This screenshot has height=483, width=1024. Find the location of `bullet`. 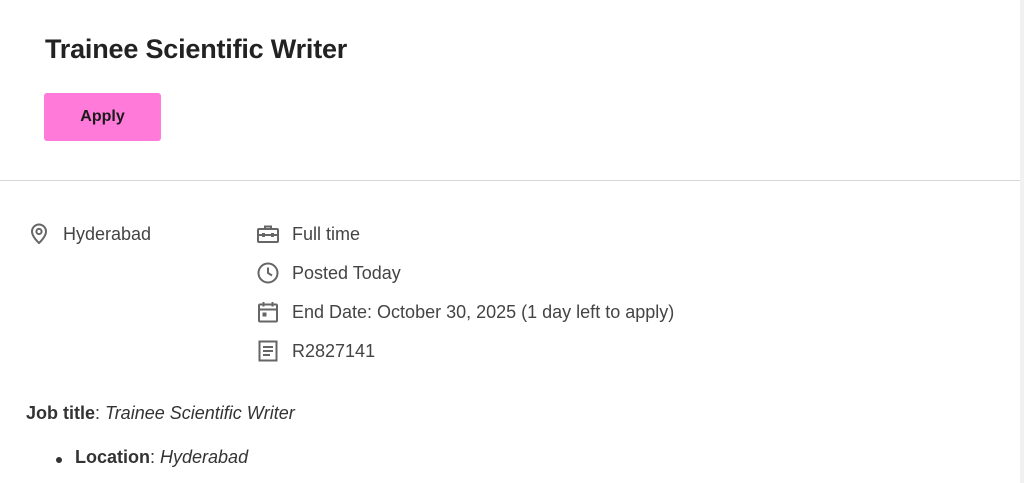

bullet is located at coordinates (59, 460).